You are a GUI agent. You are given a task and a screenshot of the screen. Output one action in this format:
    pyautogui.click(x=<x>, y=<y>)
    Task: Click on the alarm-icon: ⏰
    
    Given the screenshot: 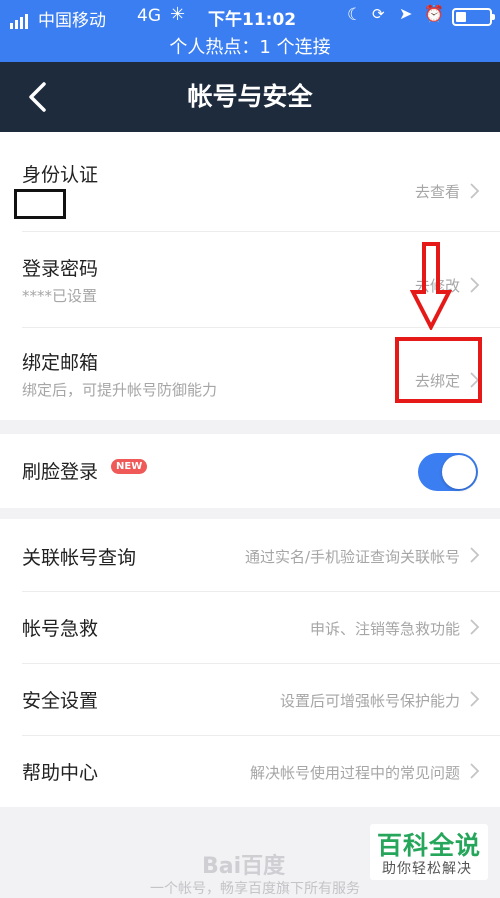 What is the action you would take?
    pyautogui.click(x=434, y=13)
    